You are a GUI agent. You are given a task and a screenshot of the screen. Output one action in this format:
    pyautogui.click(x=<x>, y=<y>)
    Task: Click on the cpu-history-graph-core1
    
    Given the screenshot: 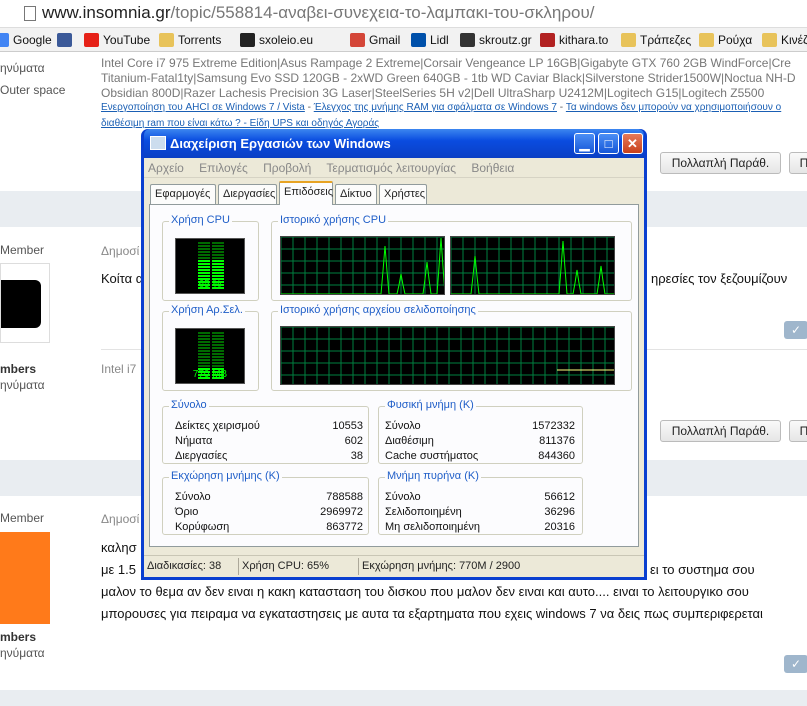 What is the action you would take?
    pyautogui.click(x=362, y=265)
    